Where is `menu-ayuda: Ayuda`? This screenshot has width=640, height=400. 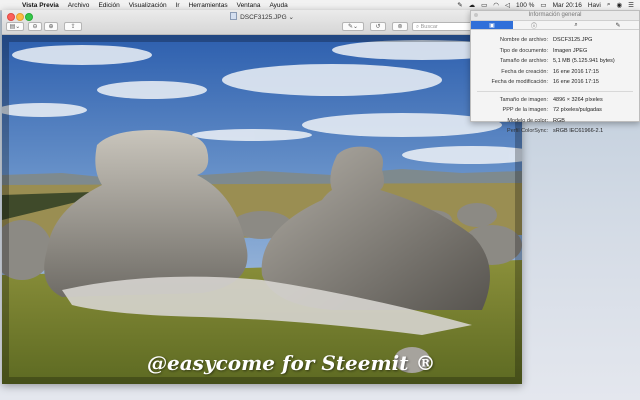 menu-ayuda: Ayuda is located at coordinates (278, 5).